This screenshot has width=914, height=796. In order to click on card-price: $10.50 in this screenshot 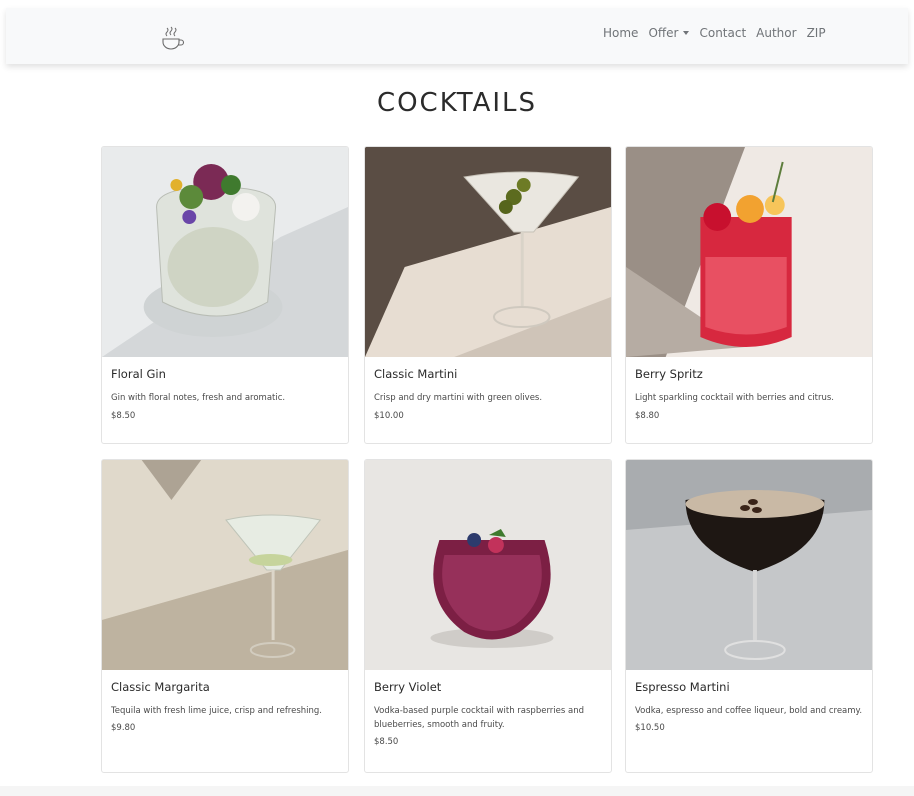, I will do `click(650, 728)`.